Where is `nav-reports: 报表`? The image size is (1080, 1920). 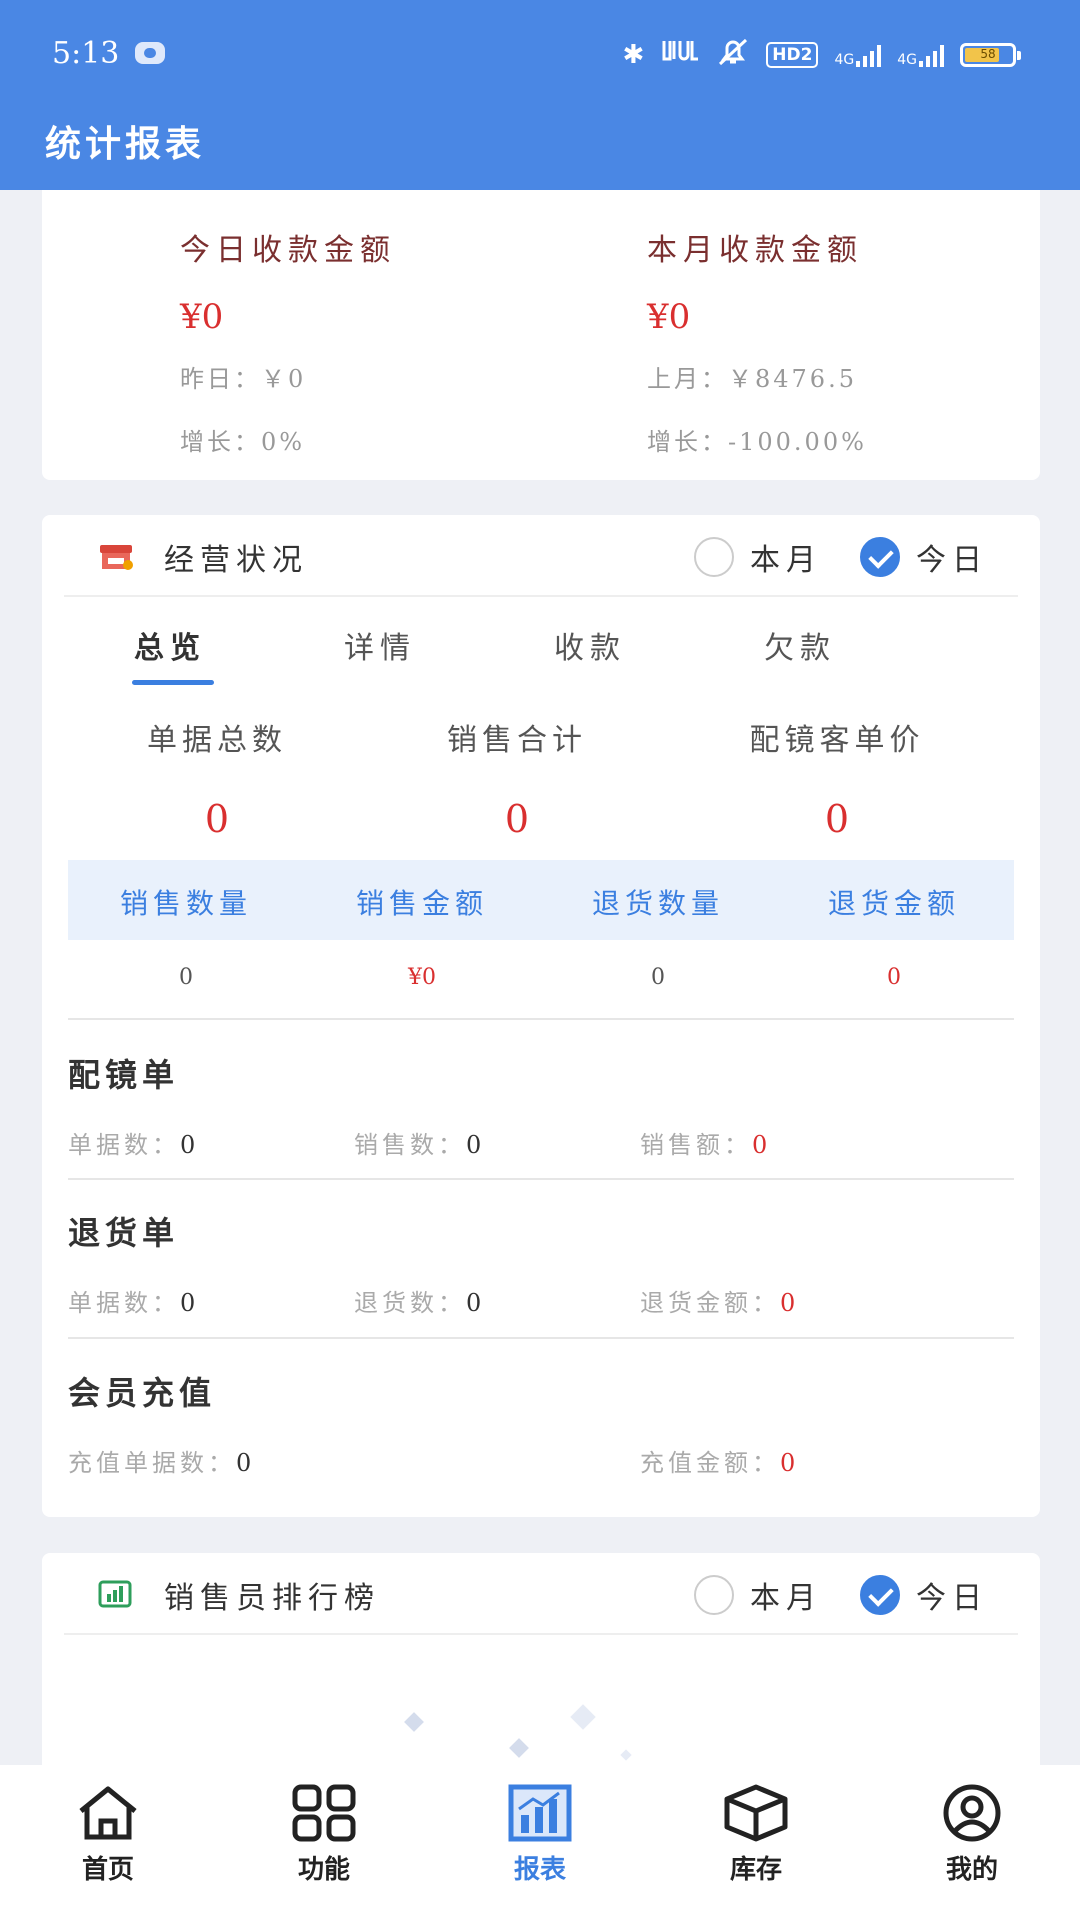 nav-reports: 报表 is located at coordinates (540, 1834).